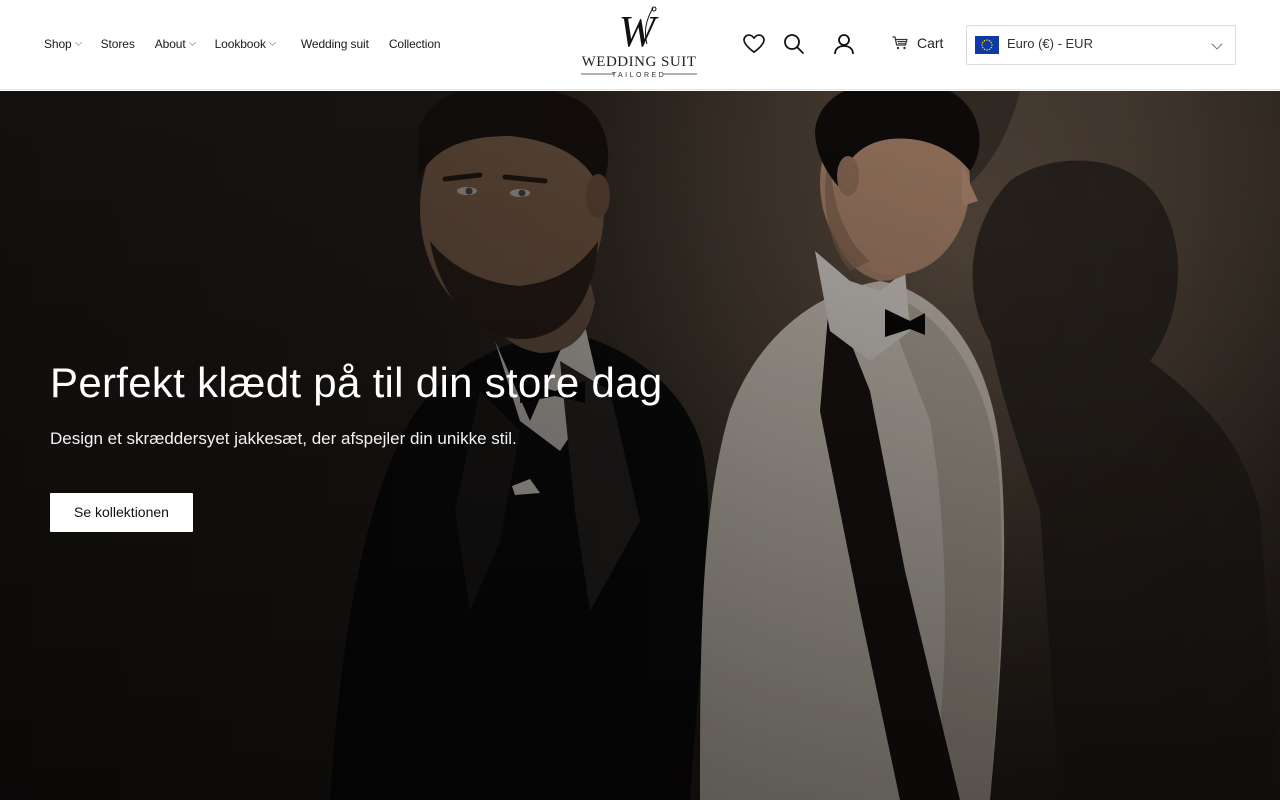 This screenshot has height=800, width=1280. I want to click on nav-item-label: Lookbook, so click(240, 44).